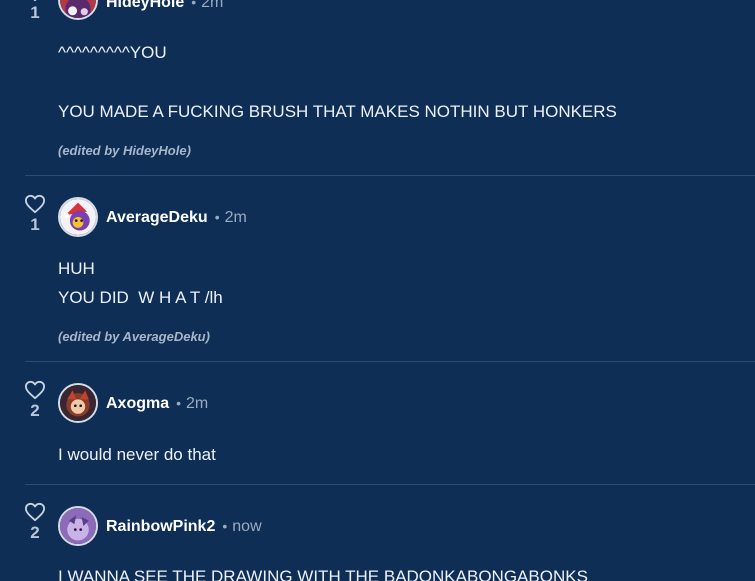  I want to click on comment-text-line: YOU DID W H A T /lh, so click(140, 297).